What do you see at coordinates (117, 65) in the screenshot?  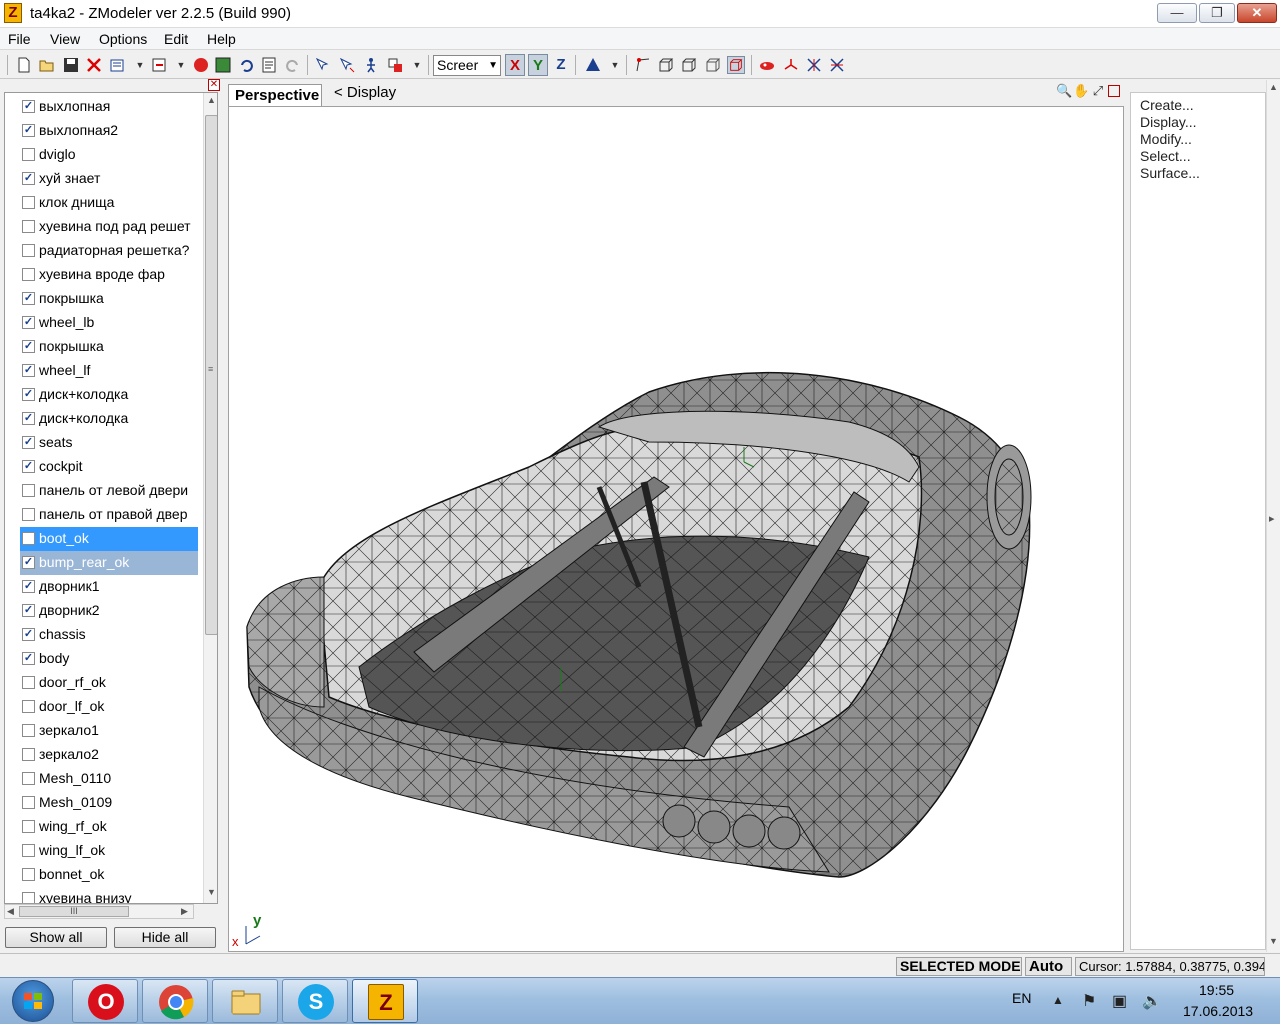 I see `import-icon` at bounding box center [117, 65].